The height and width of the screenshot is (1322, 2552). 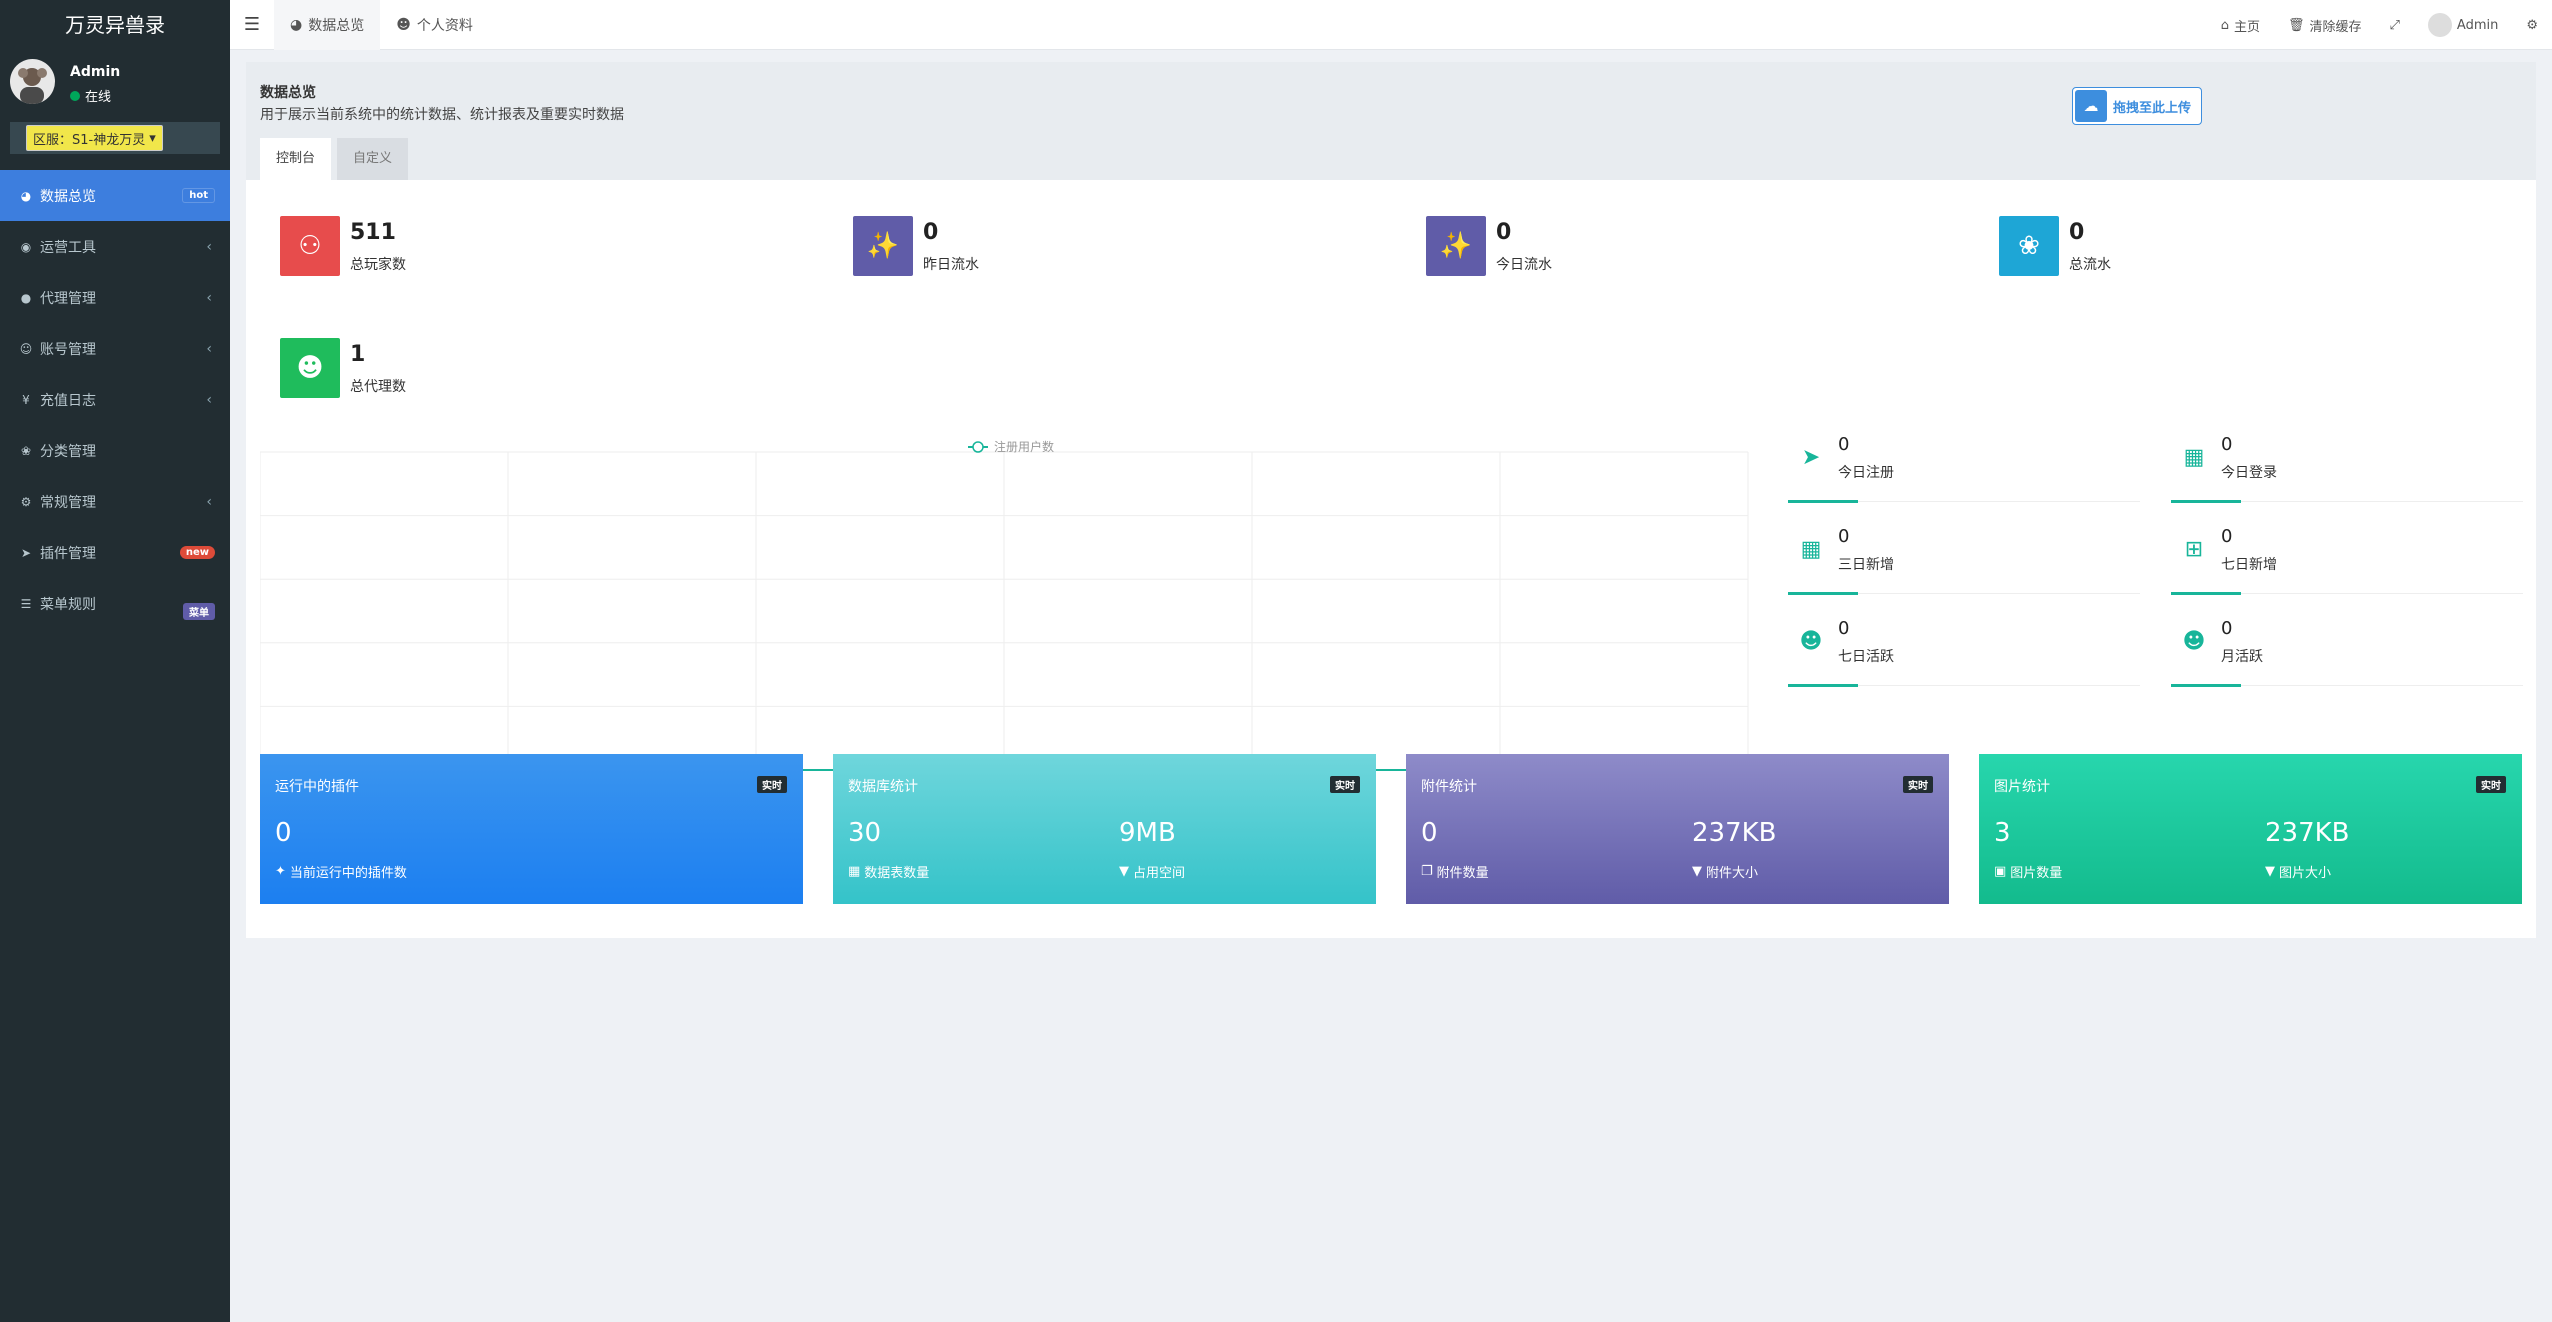 I want to click on tab-dashboard: ◕ 数据总览, so click(x=327, y=25).